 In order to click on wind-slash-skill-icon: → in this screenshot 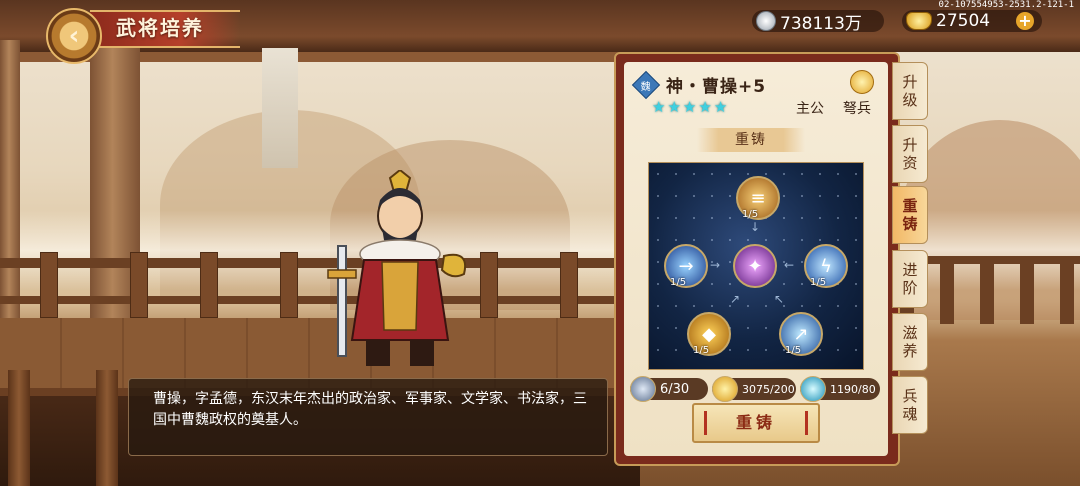, I will do `click(686, 266)`.